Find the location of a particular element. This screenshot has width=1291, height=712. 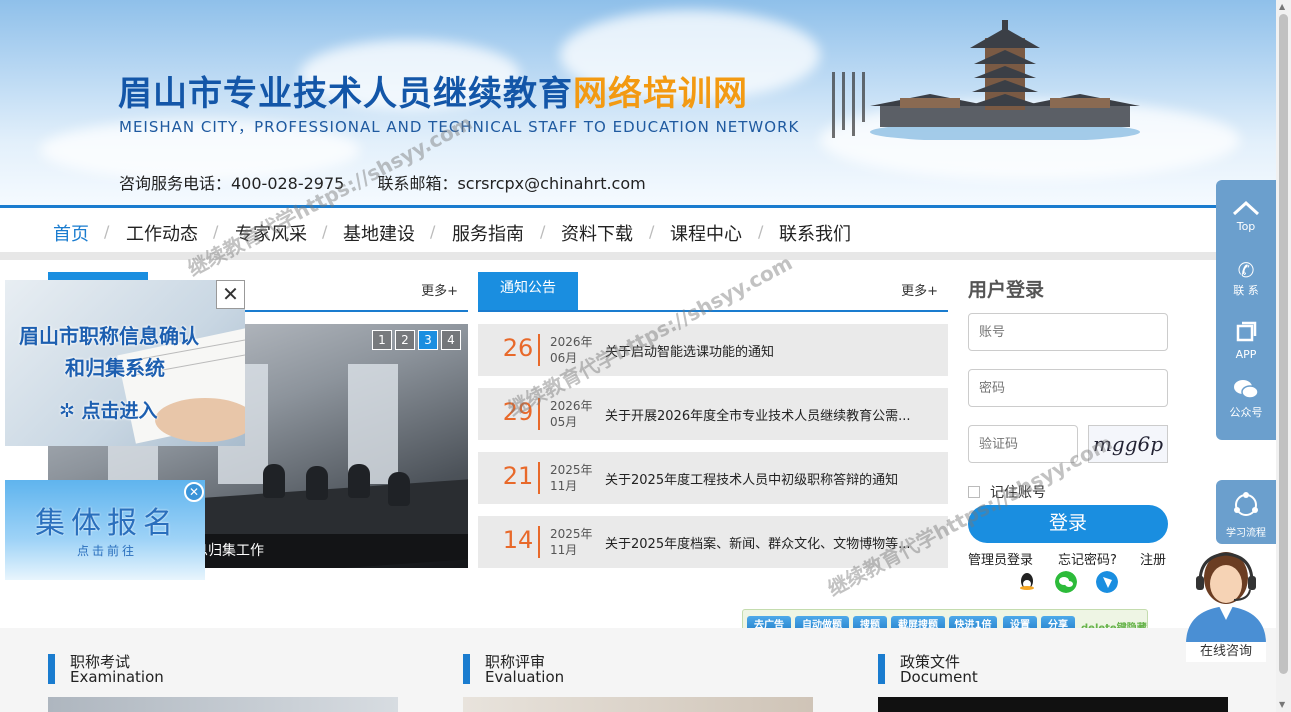

nav-bottom-bar is located at coordinates (638, 256).